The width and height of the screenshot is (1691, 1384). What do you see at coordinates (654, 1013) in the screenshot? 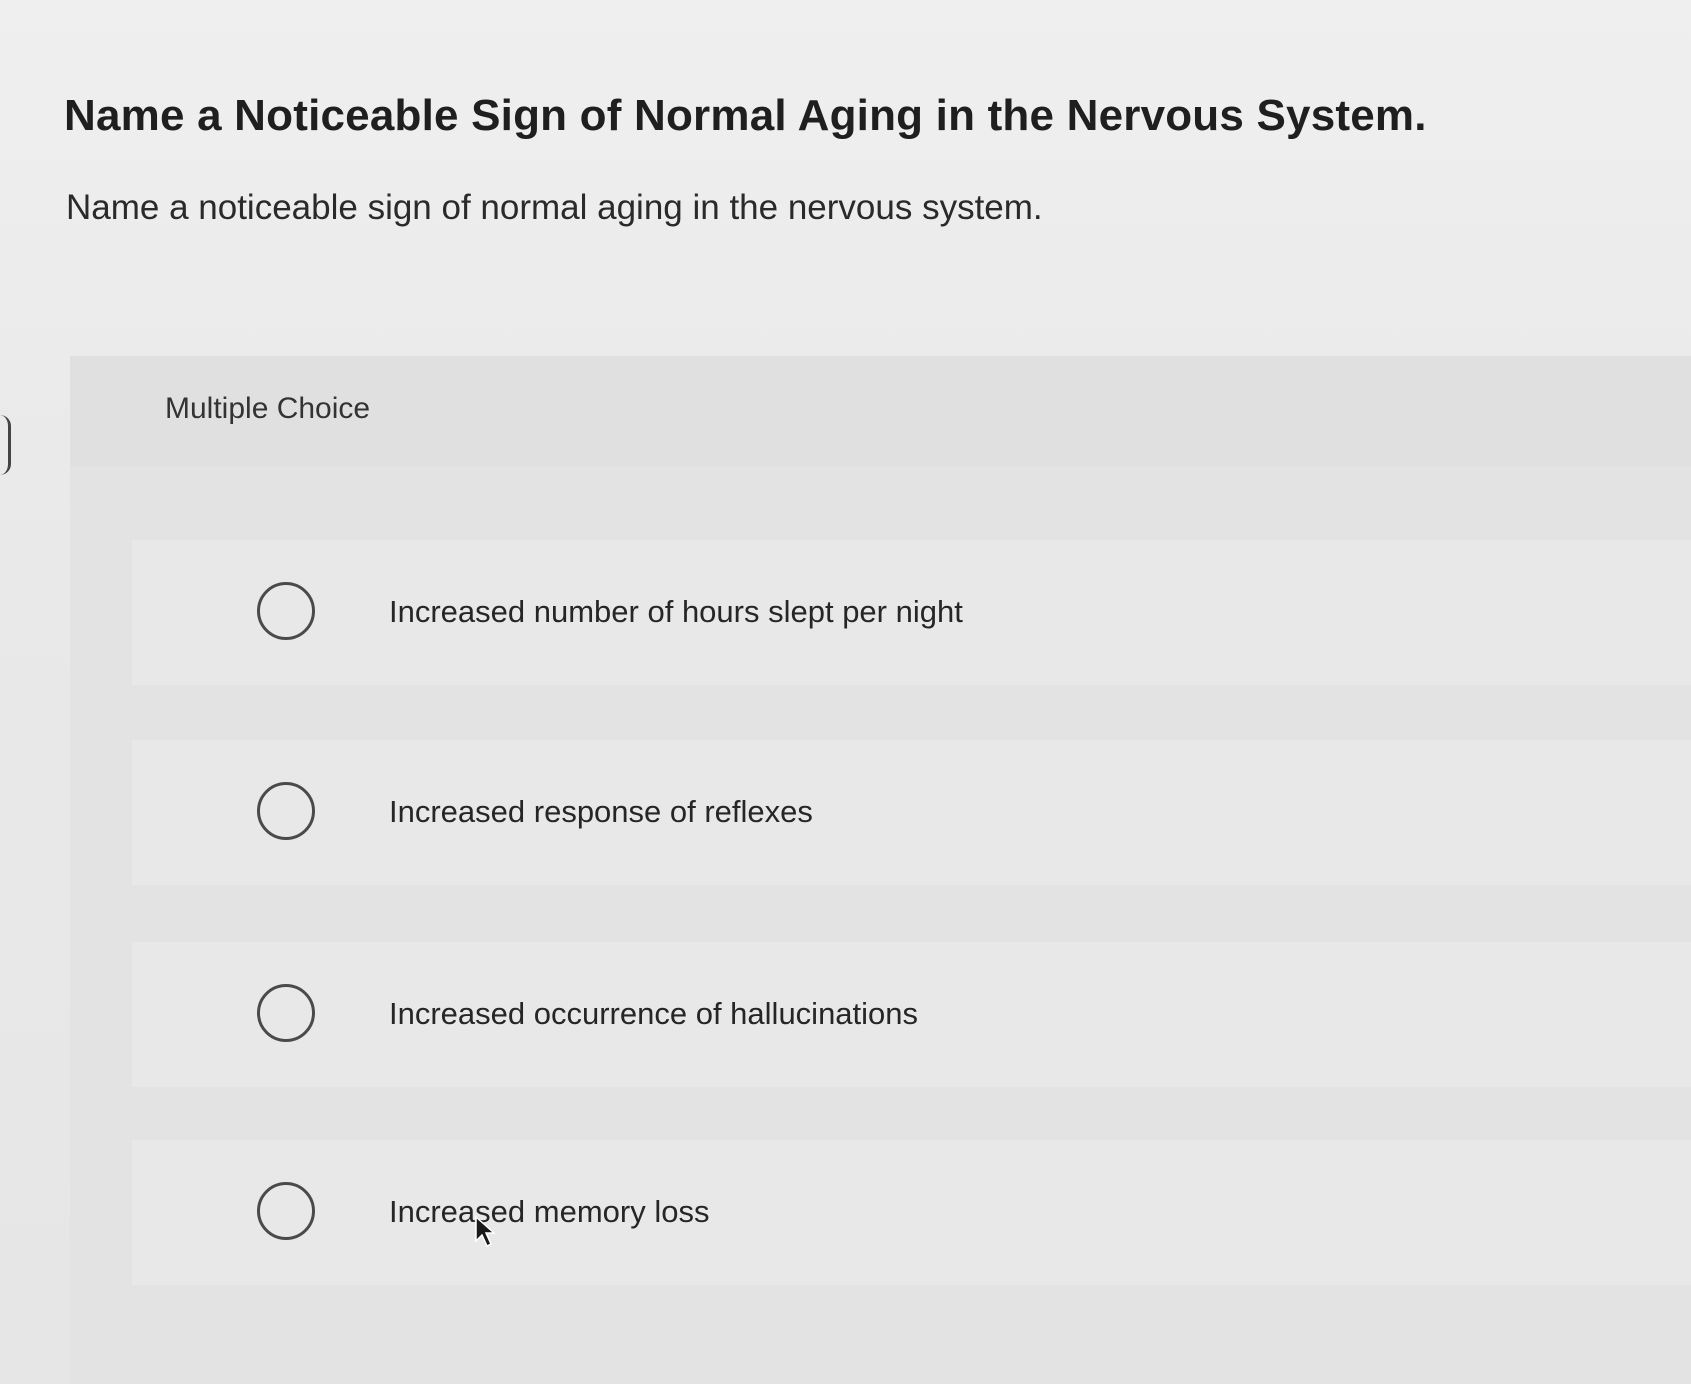
I see `answer-option-label: Increased occurrence of hallucinations` at bounding box center [654, 1013].